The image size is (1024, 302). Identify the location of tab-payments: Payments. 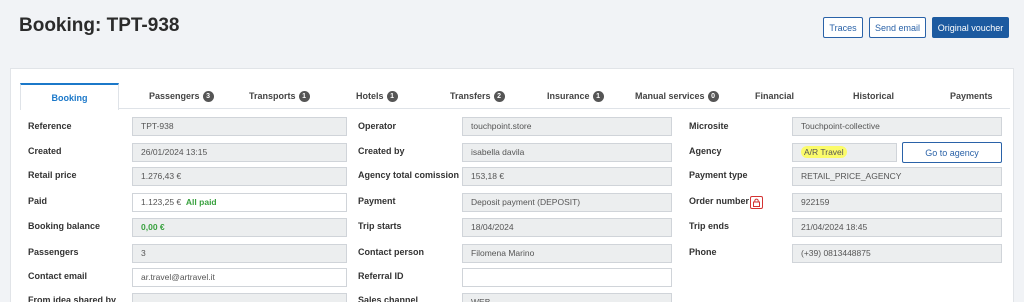
(971, 96).